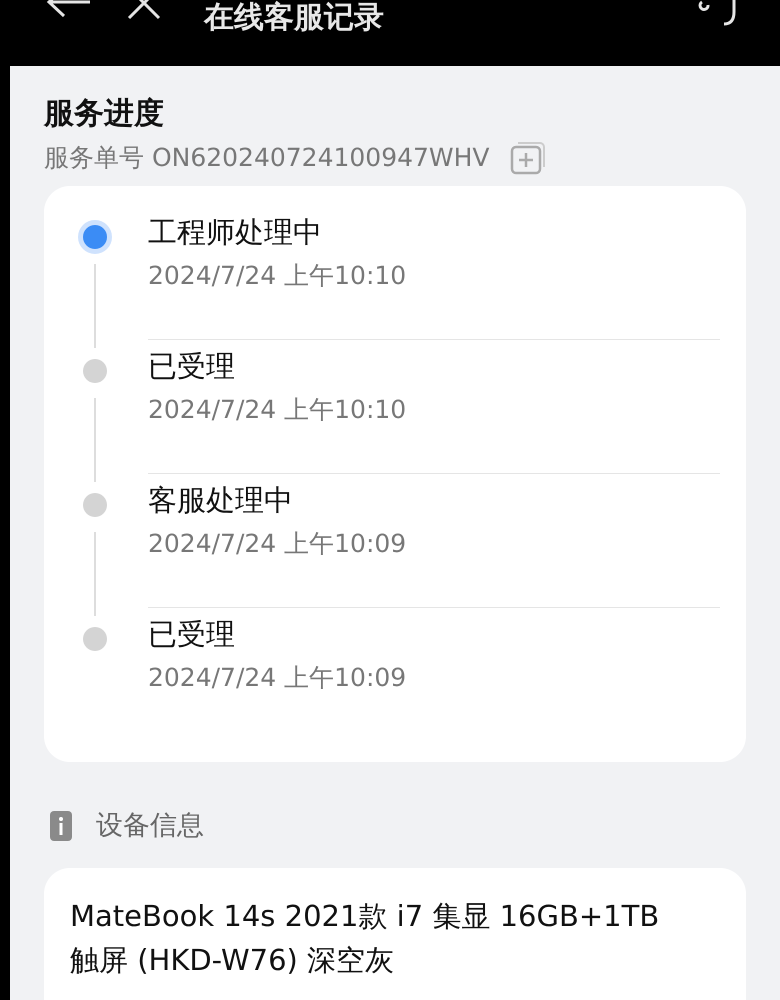 This screenshot has width=780, height=1000. I want to click on device-name: MateBook 14s 2021款 i7 集显 16GB+1TB 触屏 (HKD-W76) 深空灰, so click(365, 938).